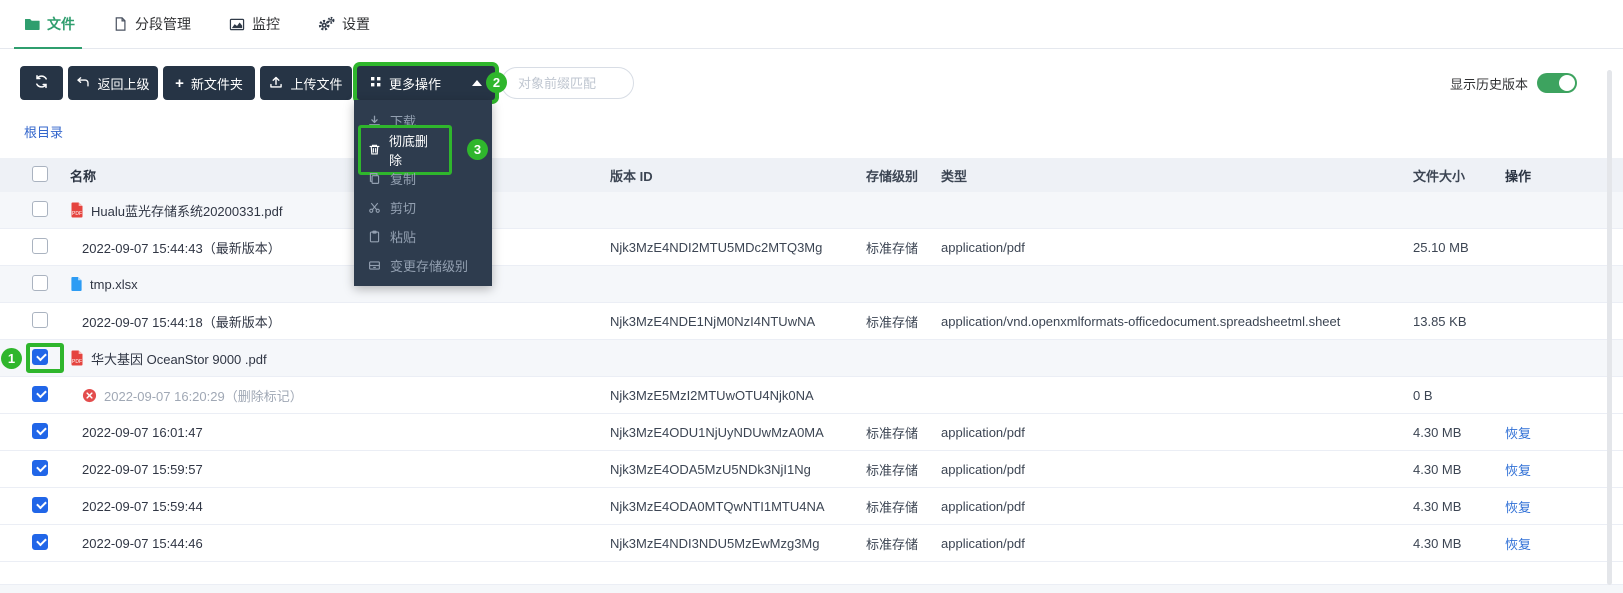  What do you see at coordinates (403, 237) in the screenshot?
I see `menu-item-label: 粘贴` at bounding box center [403, 237].